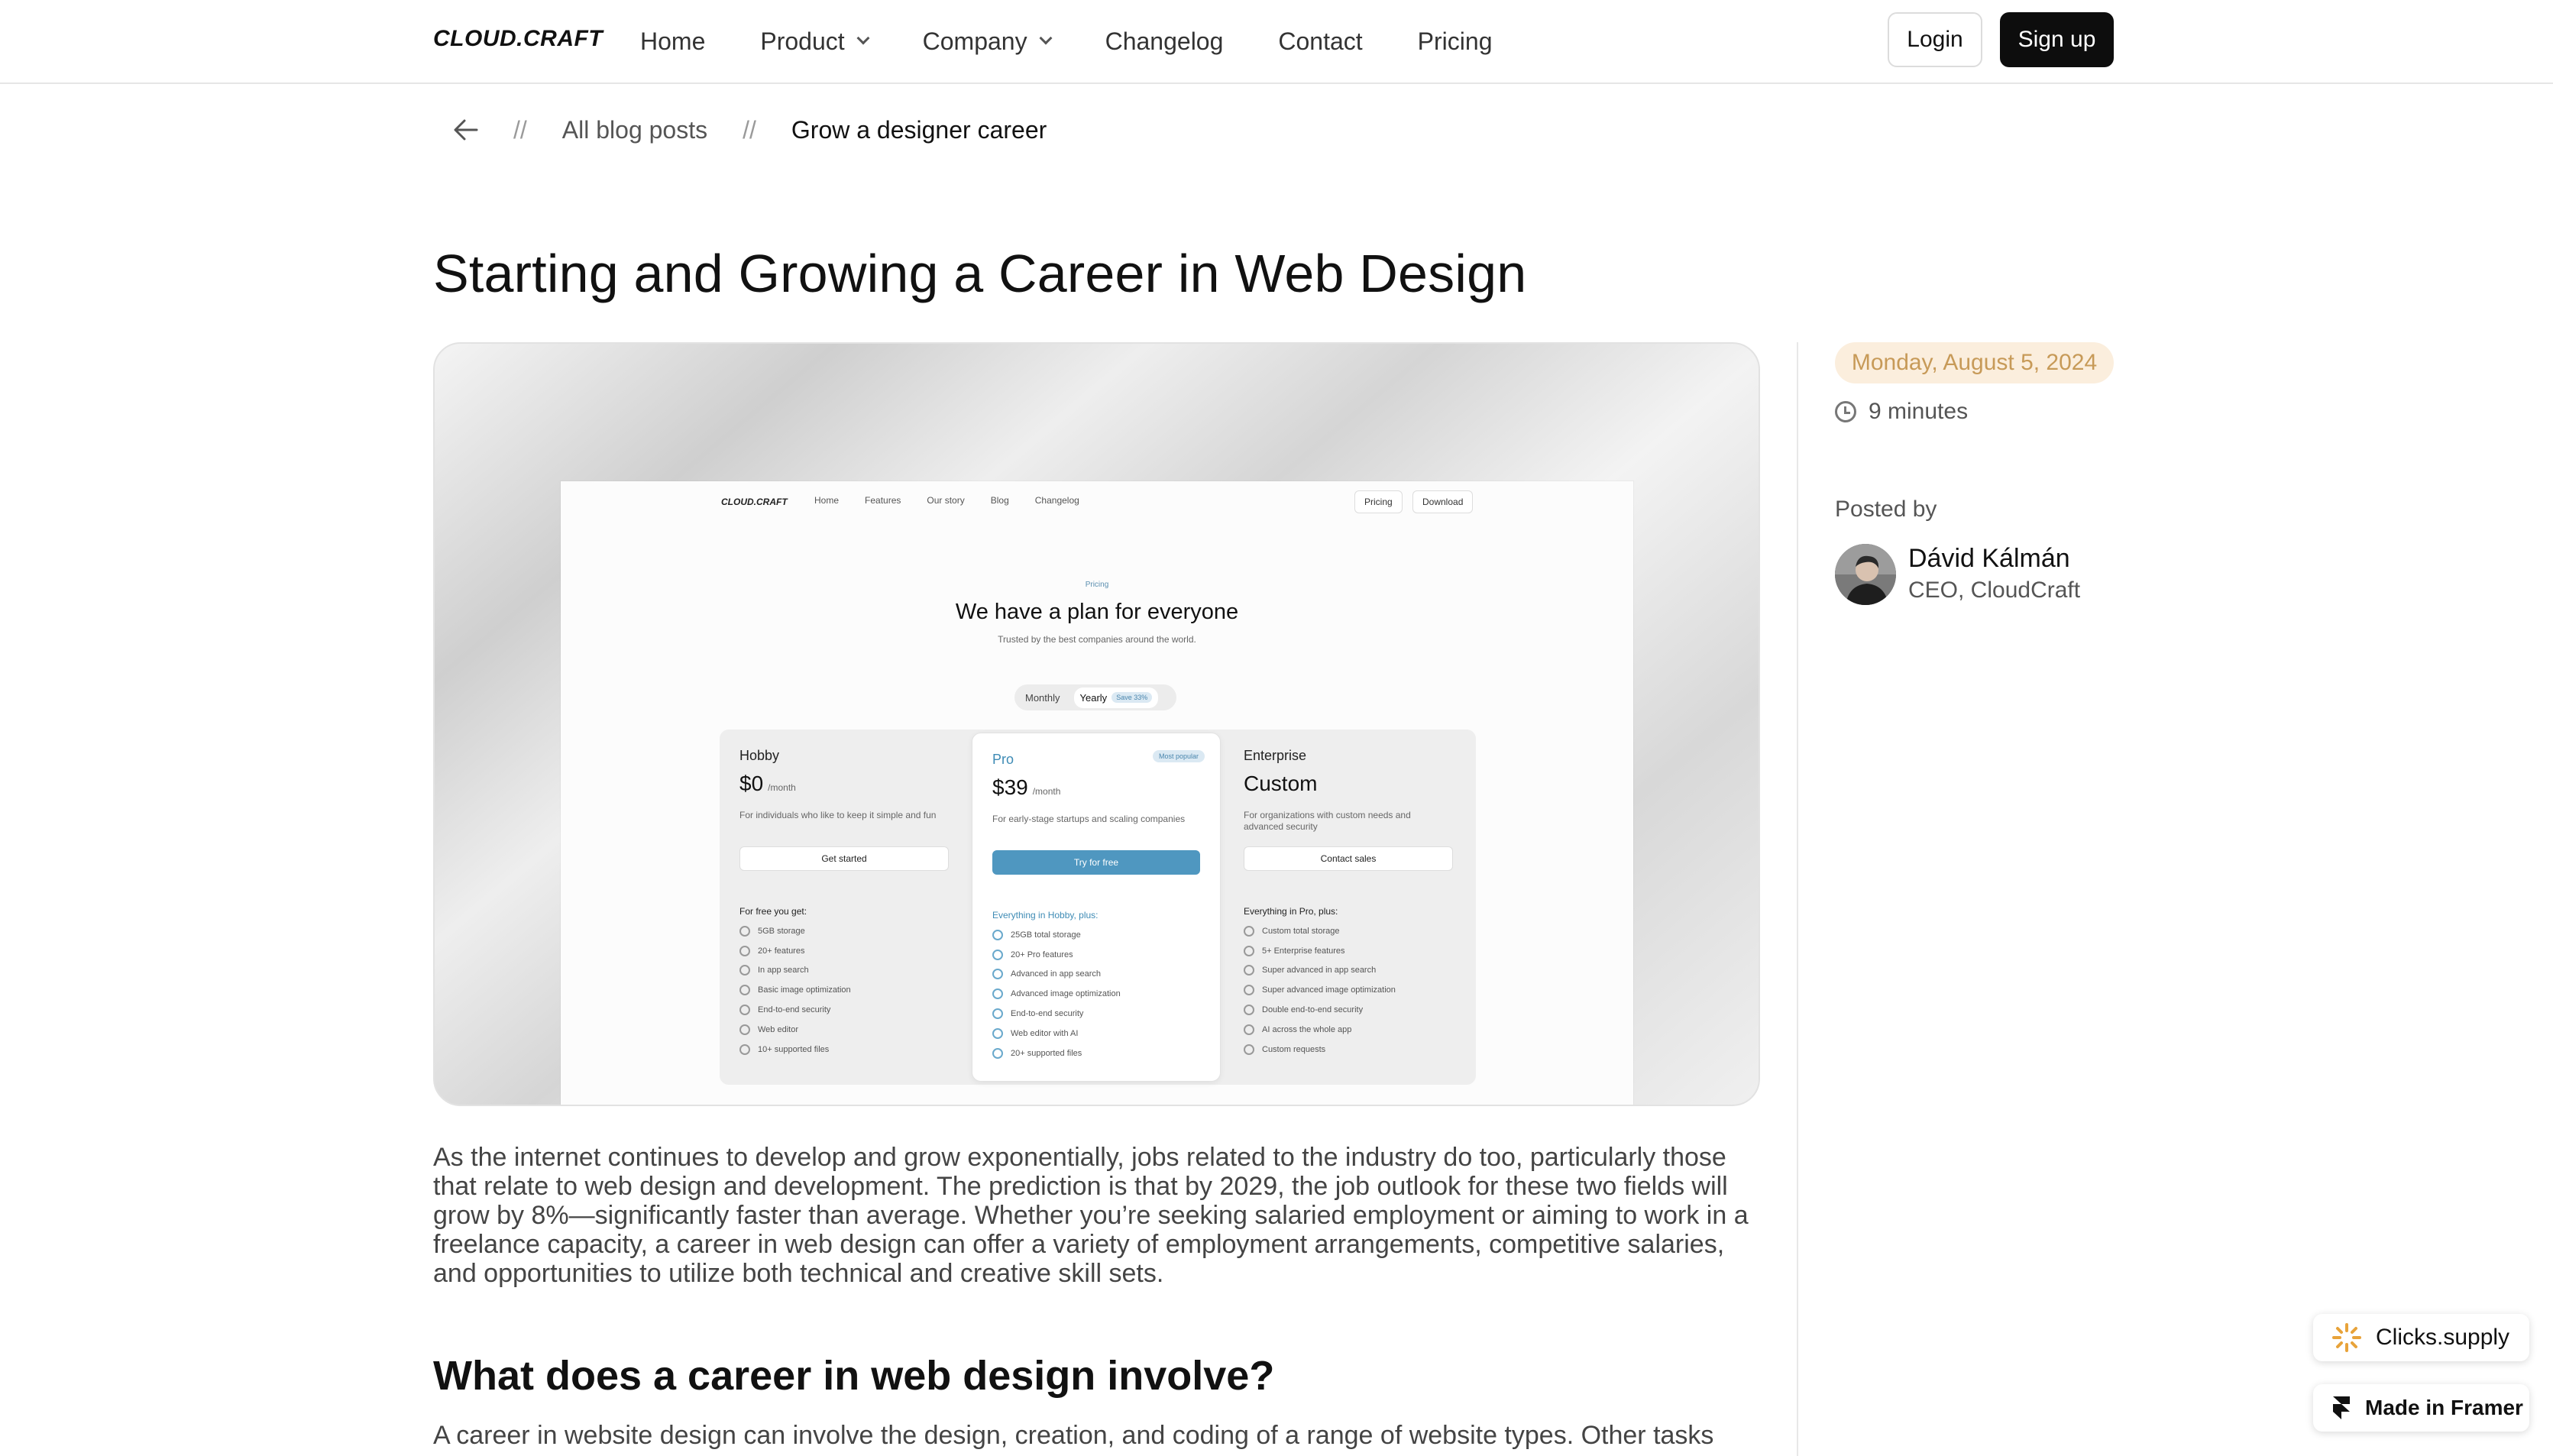  I want to click on read-time-label: 9 minutes, so click(1919, 411).